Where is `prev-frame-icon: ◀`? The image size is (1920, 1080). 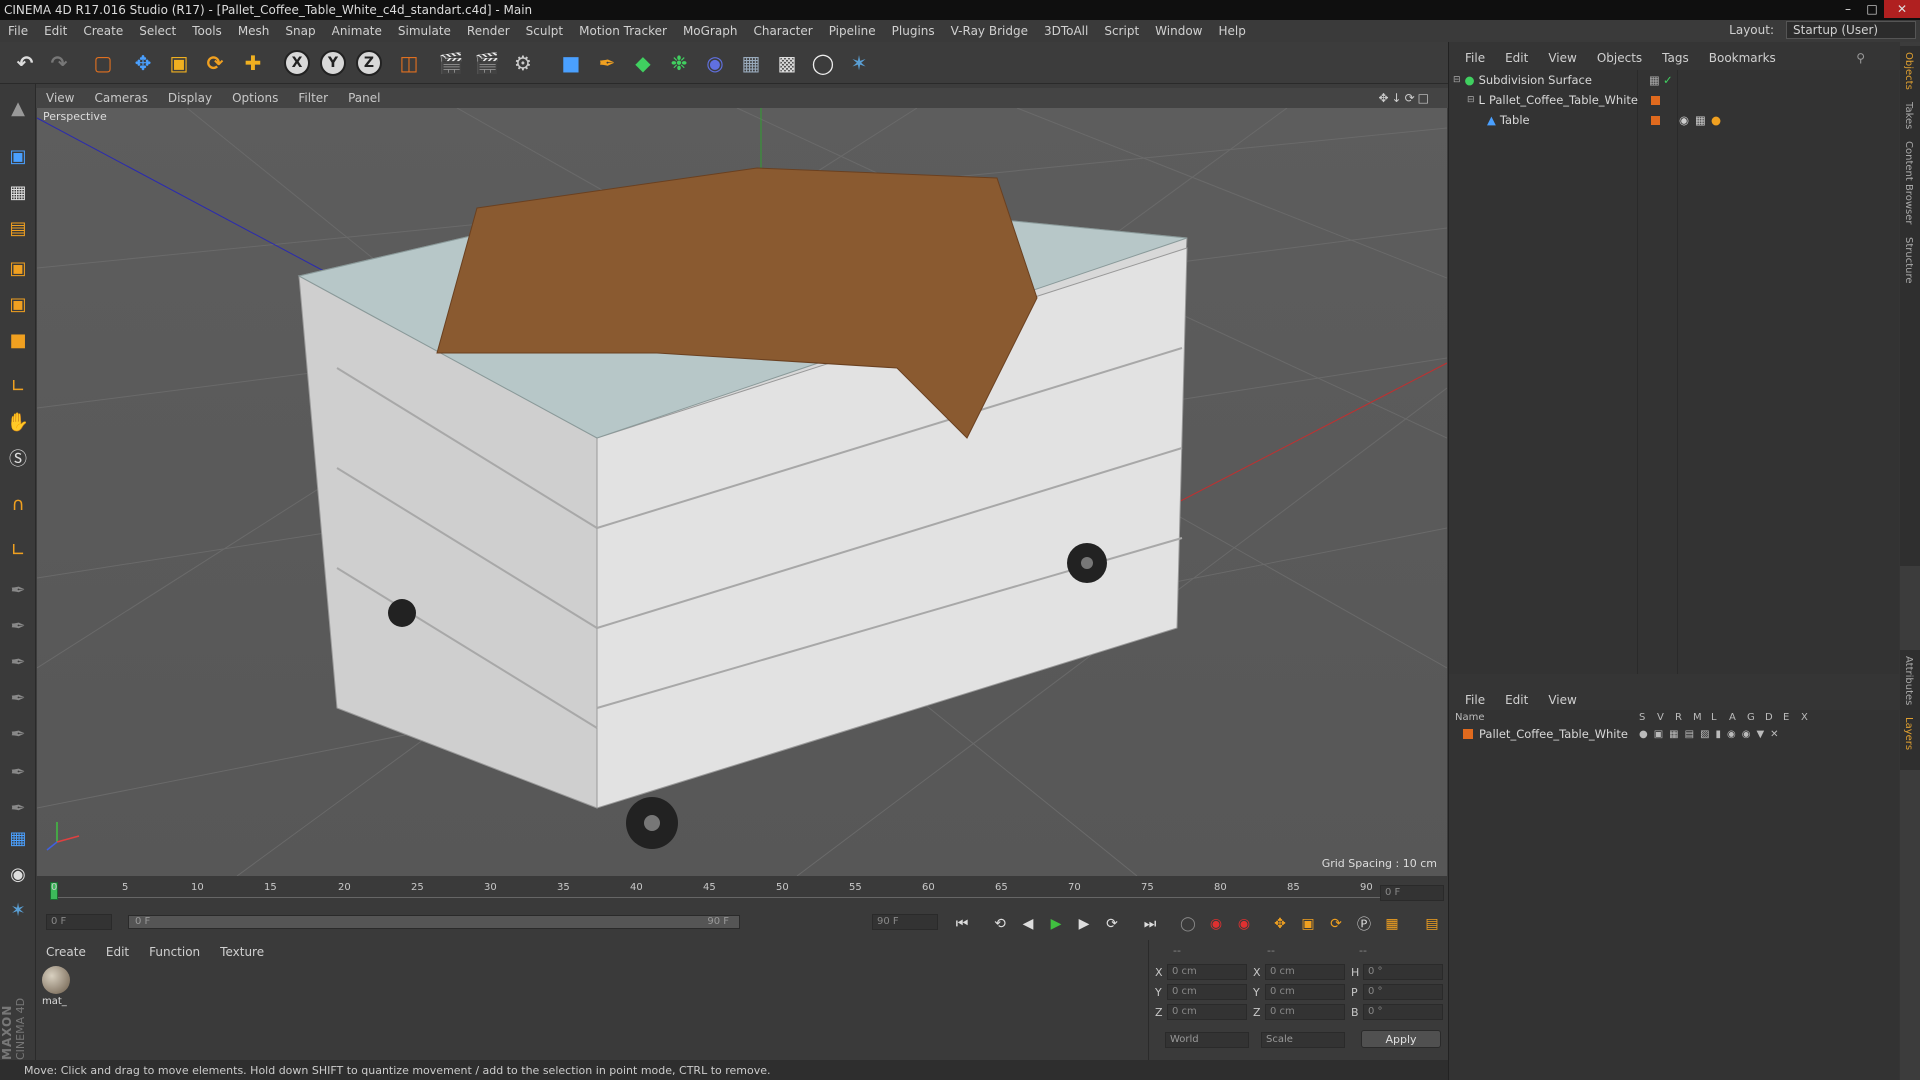 prev-frame-icon: ◀ is located at coordinates (1028, 924).